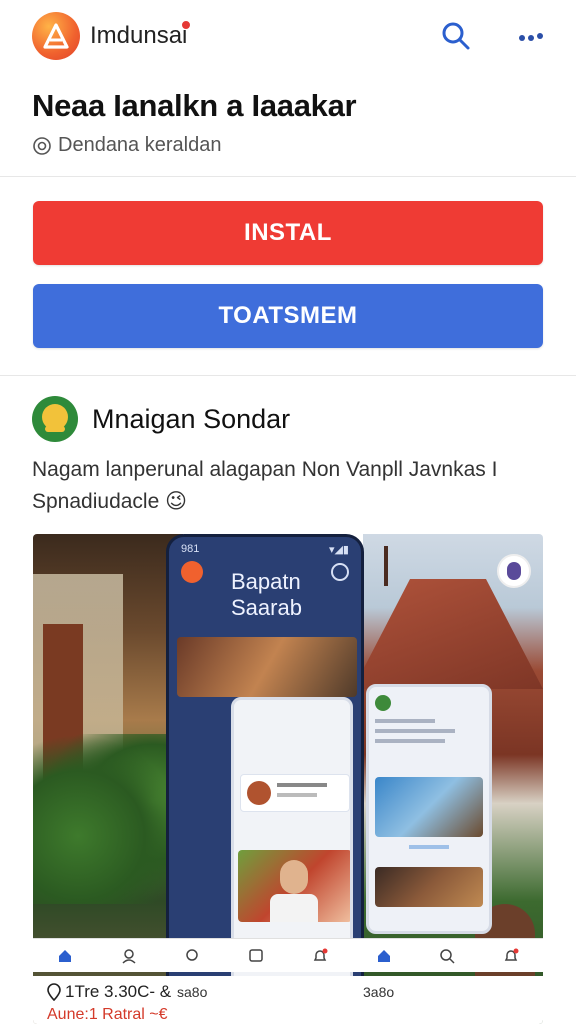  Describe the element at coordinates (288, 36) in the screenshot. I see `top-app-bar: Imdunsai` at that location.